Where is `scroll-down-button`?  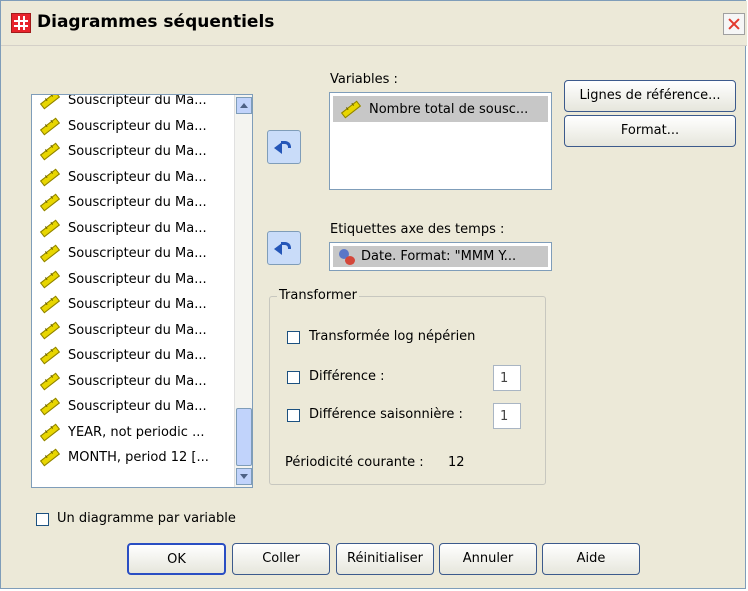 scroll-down-button is located at coordinates (244, 476).